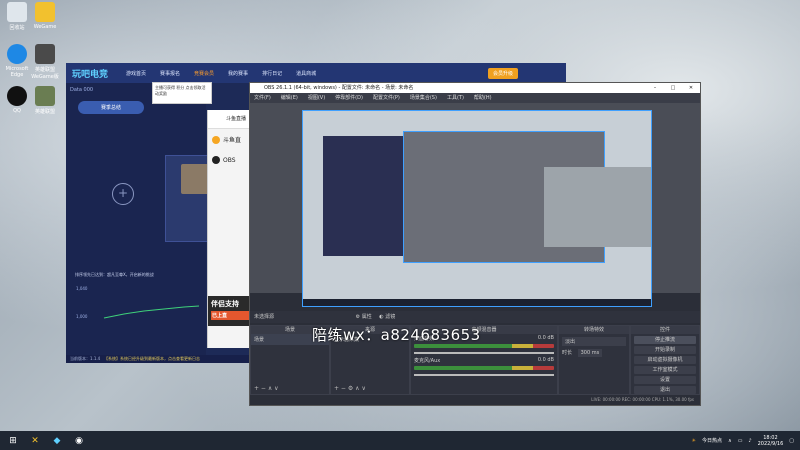 The width and height of the screenshot is (800, 450). I want to click on banner-title: 伴侣支持, so click(225, 304).